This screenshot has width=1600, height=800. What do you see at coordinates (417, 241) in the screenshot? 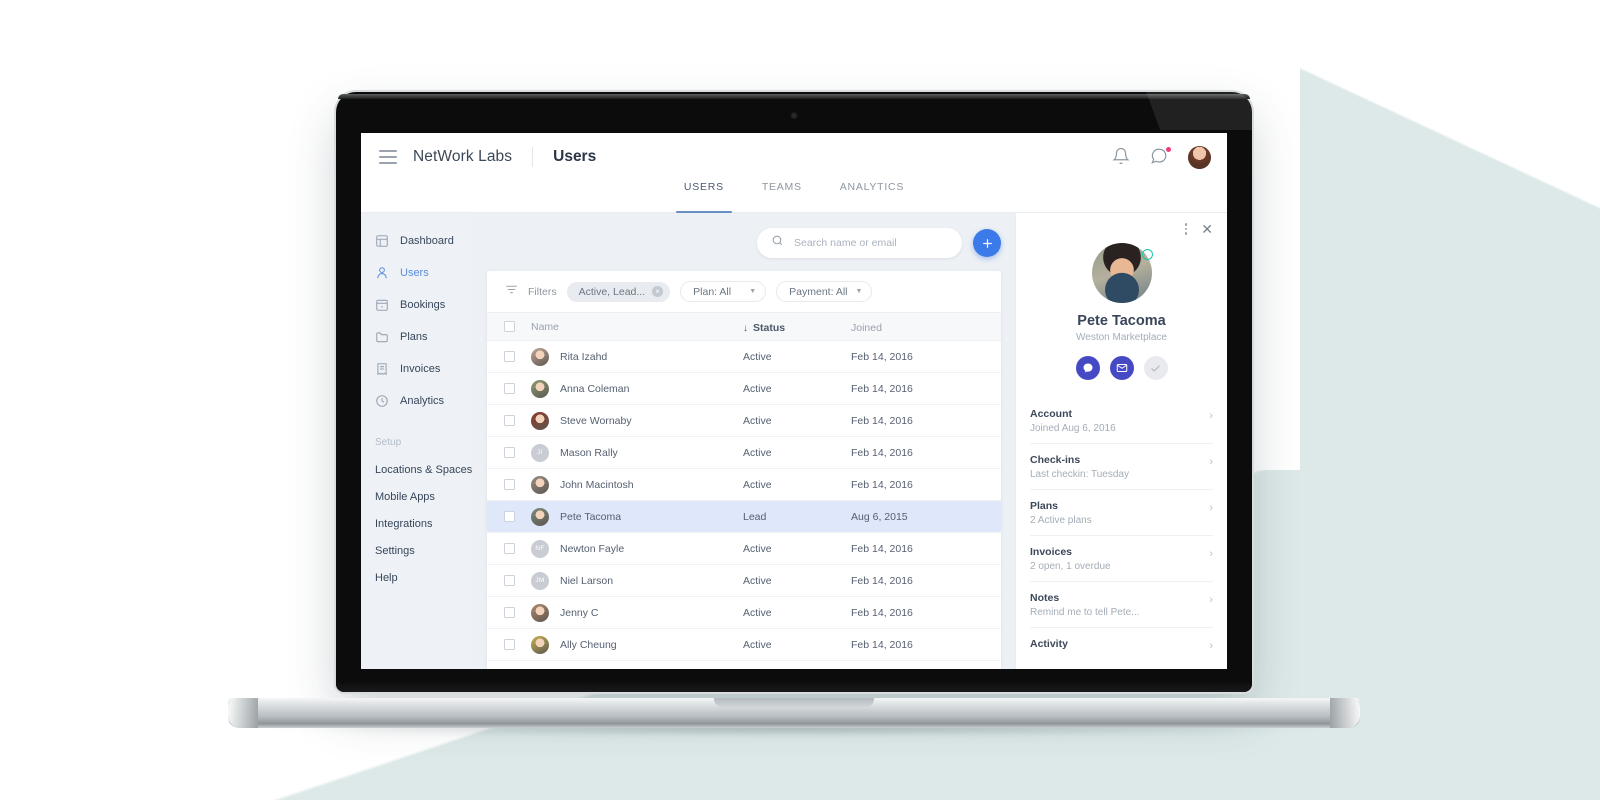
I see `sidebar-item-dashboard: Dashboard` at bounding box center [417, 241].